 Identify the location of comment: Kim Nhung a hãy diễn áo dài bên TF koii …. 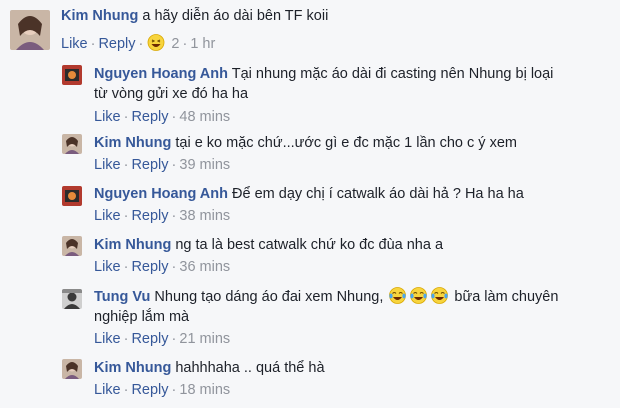
(310, 29).